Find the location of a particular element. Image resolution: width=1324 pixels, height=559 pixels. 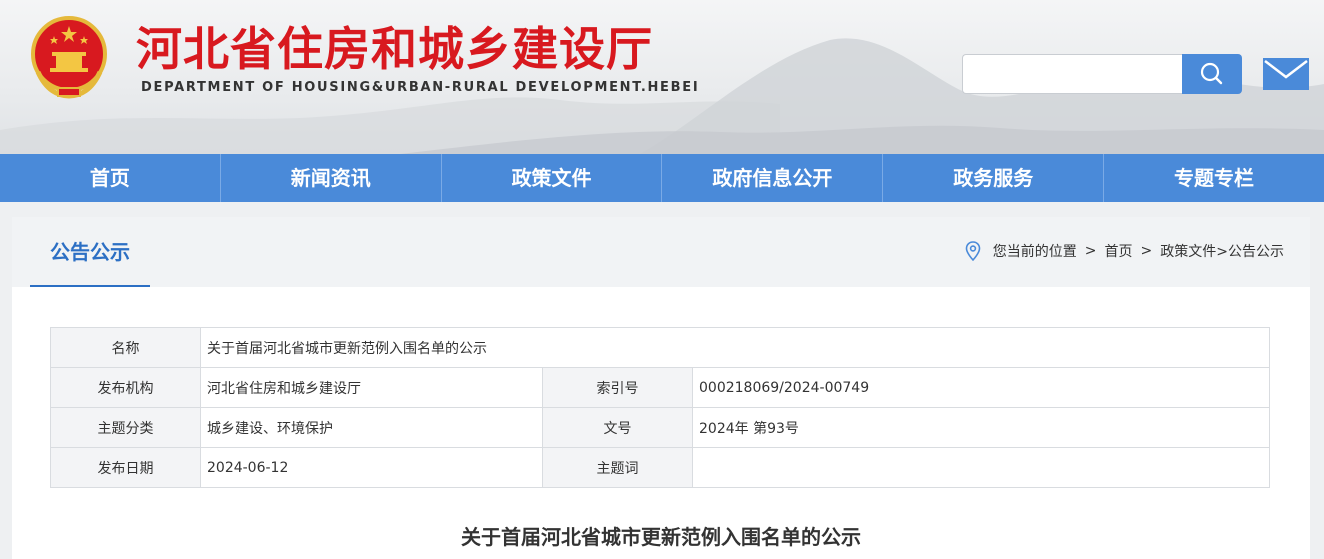

table-row: 发布日期 2024-06-12 主题词 is located at coordinates (660, 467).